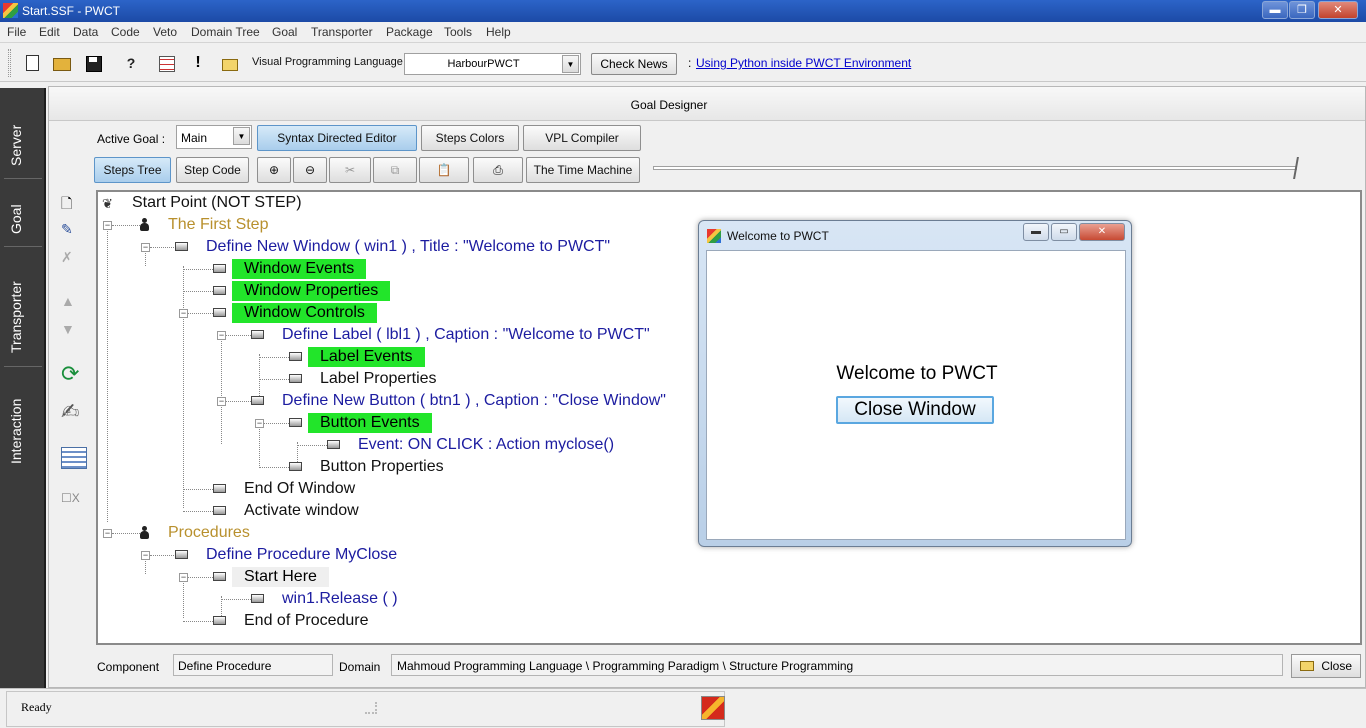 The height and width of the screenshot is (728, 1366). I want to click on open-folder-icon, so click(61, 63).